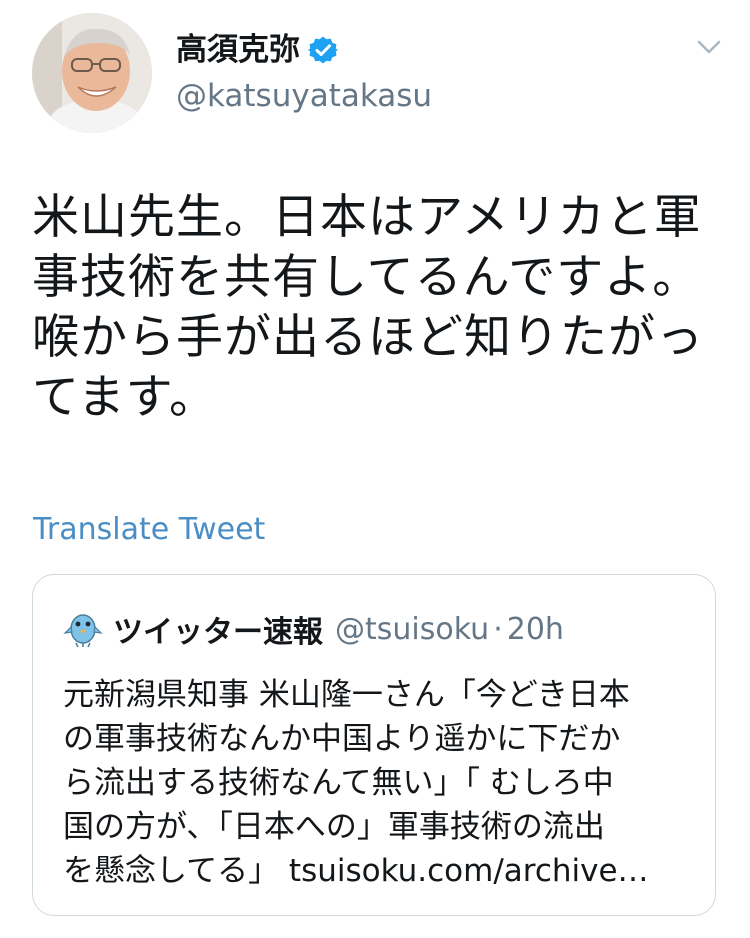 This screenshot has height=938, width=750. I want to click on quoted-tweet-header: ツイッター速報 @tsuisoku · 20h, so click(313, 629).